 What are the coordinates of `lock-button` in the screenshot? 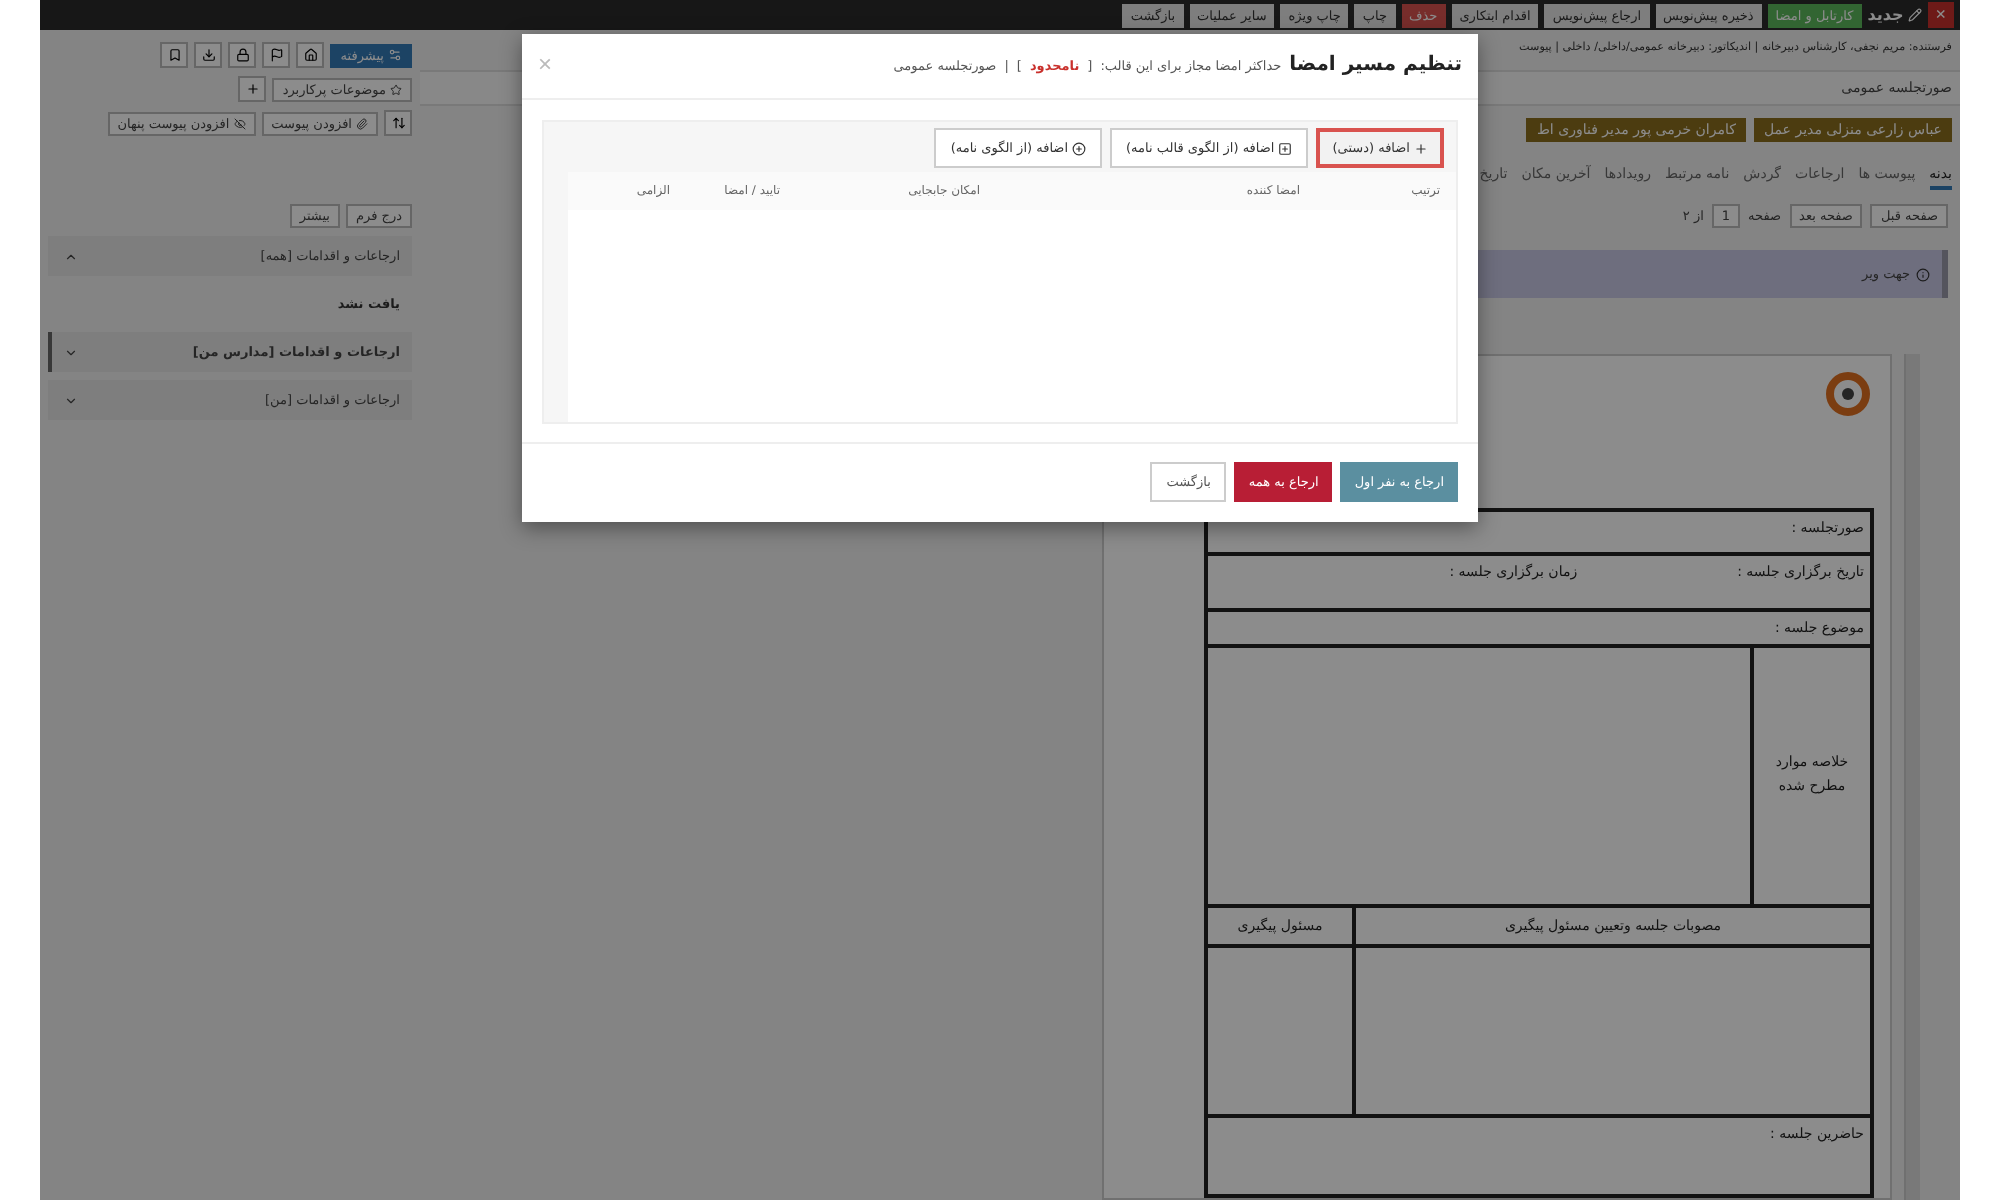 It's located at (242, 55).